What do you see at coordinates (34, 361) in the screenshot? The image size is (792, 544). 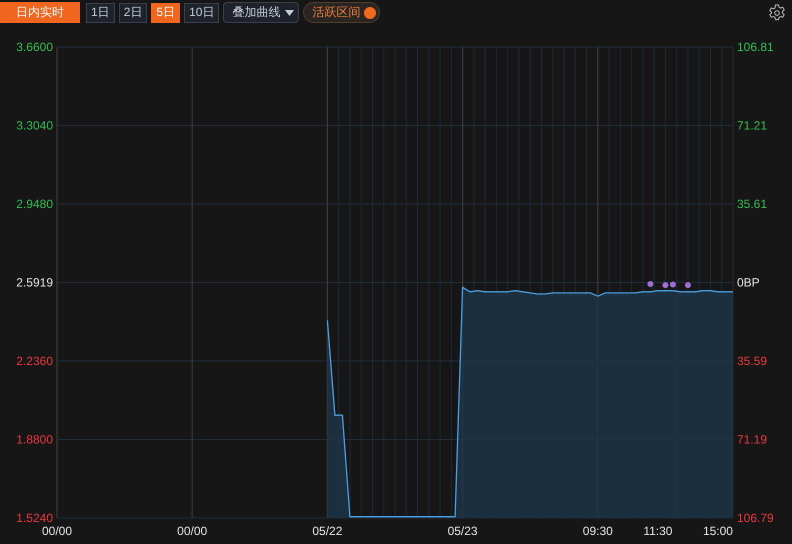 I see `y-axis-label: 2.2360` at bounding box center [34, 361].